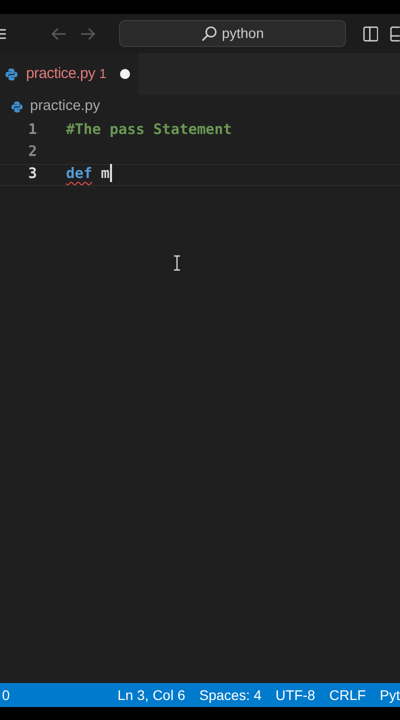 The width and height of the screenshot is (400, 720). Describe the element at coordinates (65, 107) in the screenshot. I see `breadcrumb: practice.py` at that location.